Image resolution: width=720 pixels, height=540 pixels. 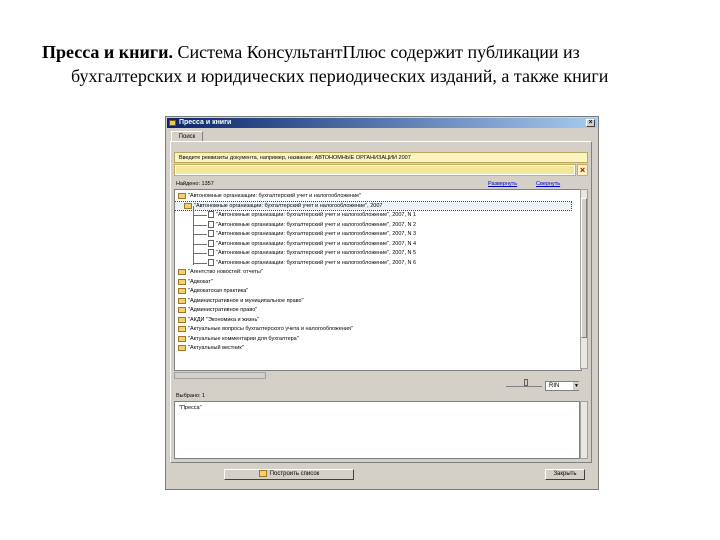 I want to click on tree-scroll-thumb, so click(x=584, y=268).